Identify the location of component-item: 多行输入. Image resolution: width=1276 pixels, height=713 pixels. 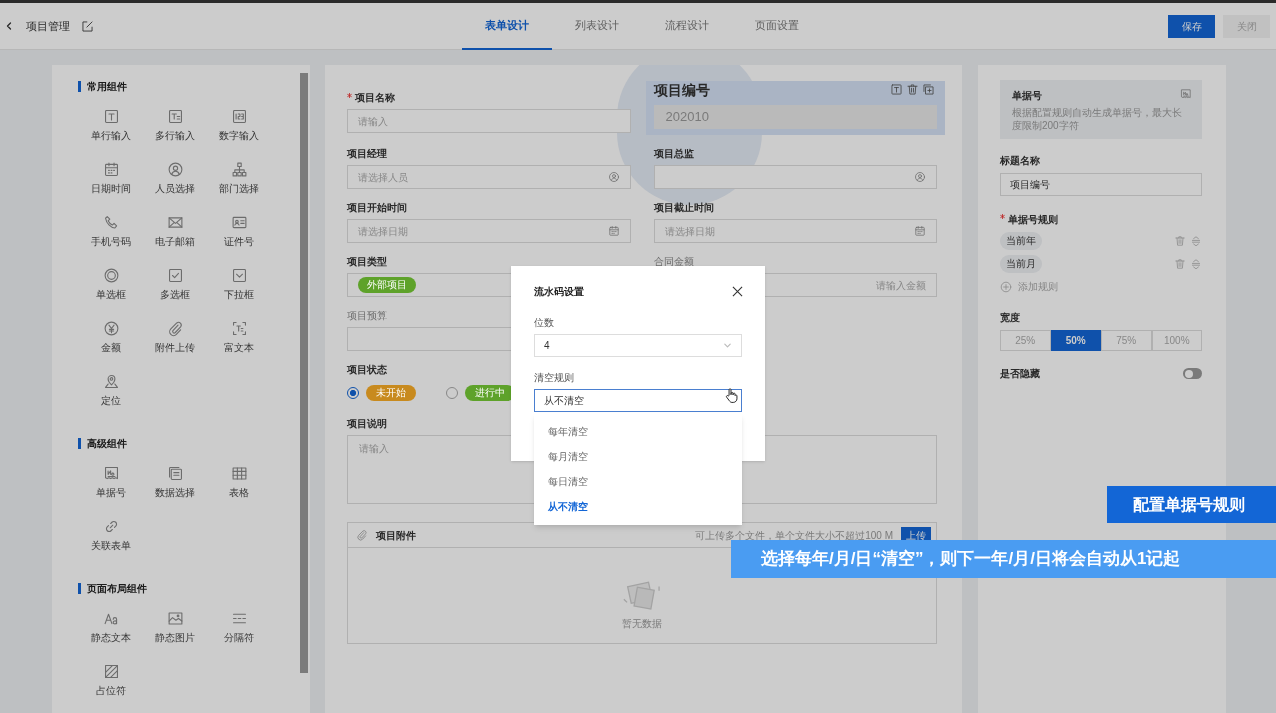
(175, 134).